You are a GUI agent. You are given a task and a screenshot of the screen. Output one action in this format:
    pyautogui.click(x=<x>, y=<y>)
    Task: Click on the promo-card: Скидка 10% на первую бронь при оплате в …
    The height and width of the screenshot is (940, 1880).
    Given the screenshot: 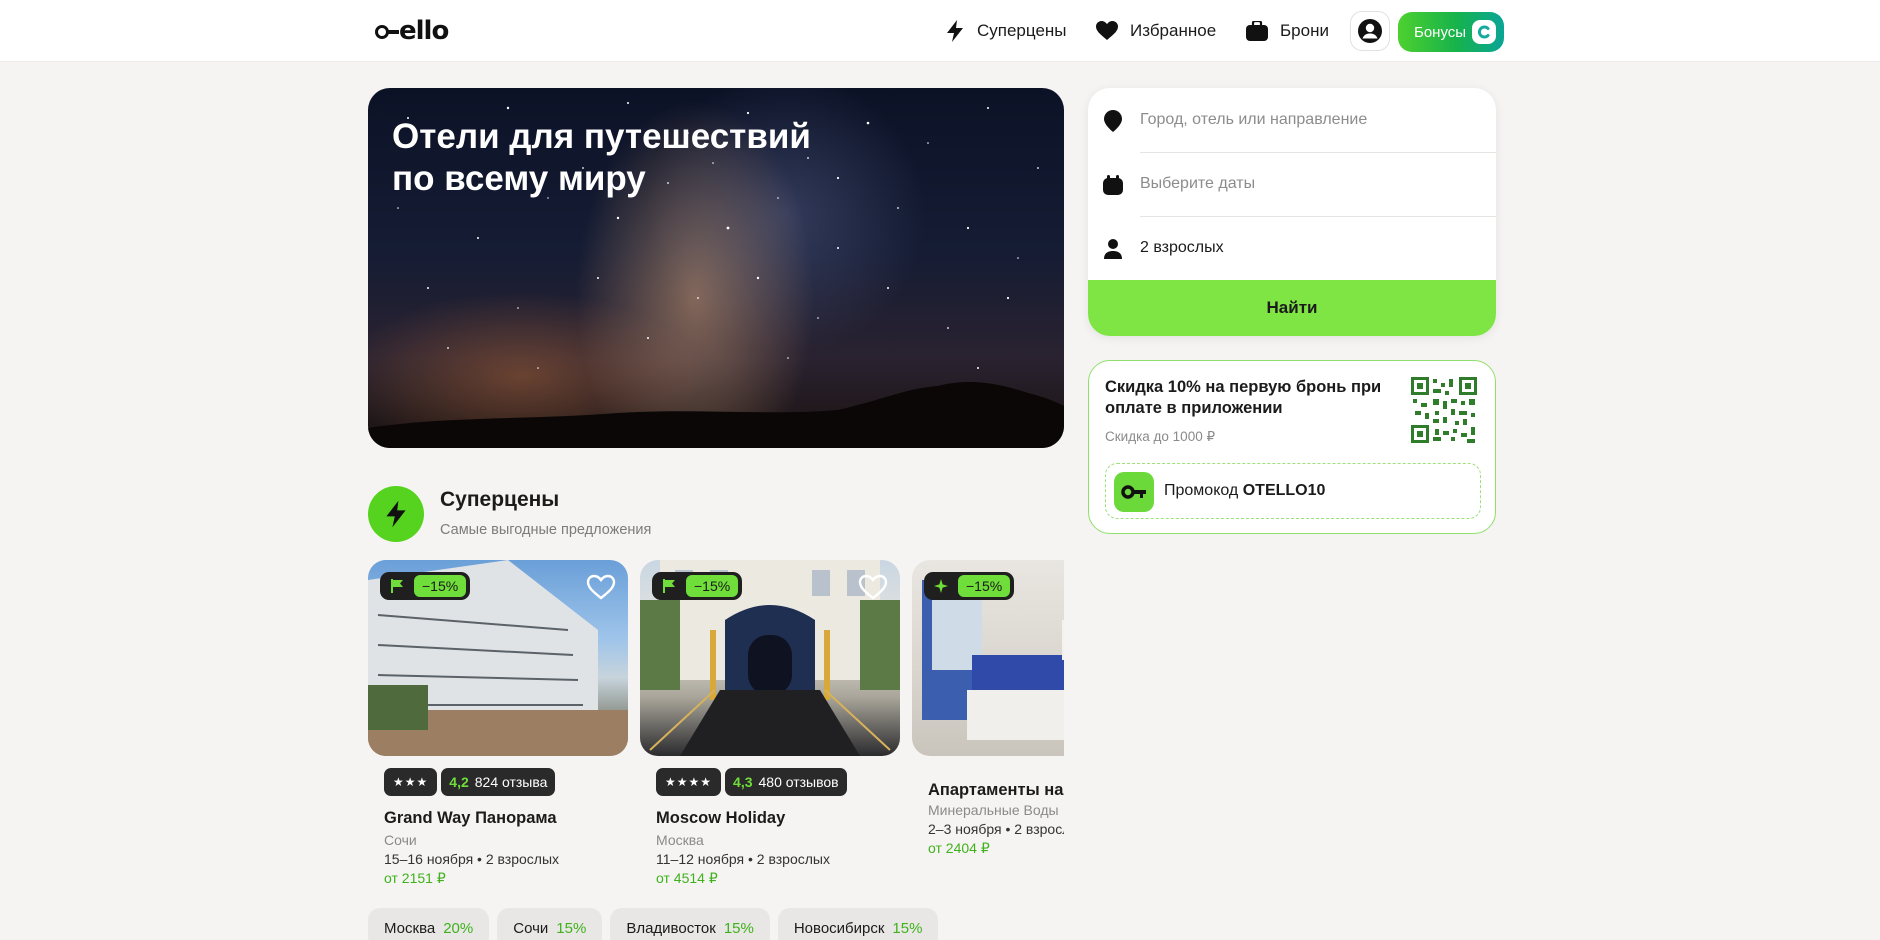 What is the action you would take?
    pyautogui.click(x=1292, y=447)
    